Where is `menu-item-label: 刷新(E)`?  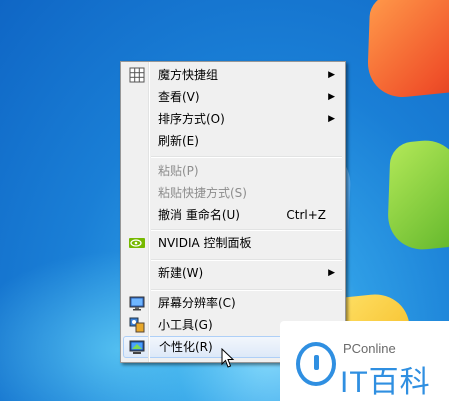
menu-item-label: 刷新(E) is located at coordinates (178, 141).